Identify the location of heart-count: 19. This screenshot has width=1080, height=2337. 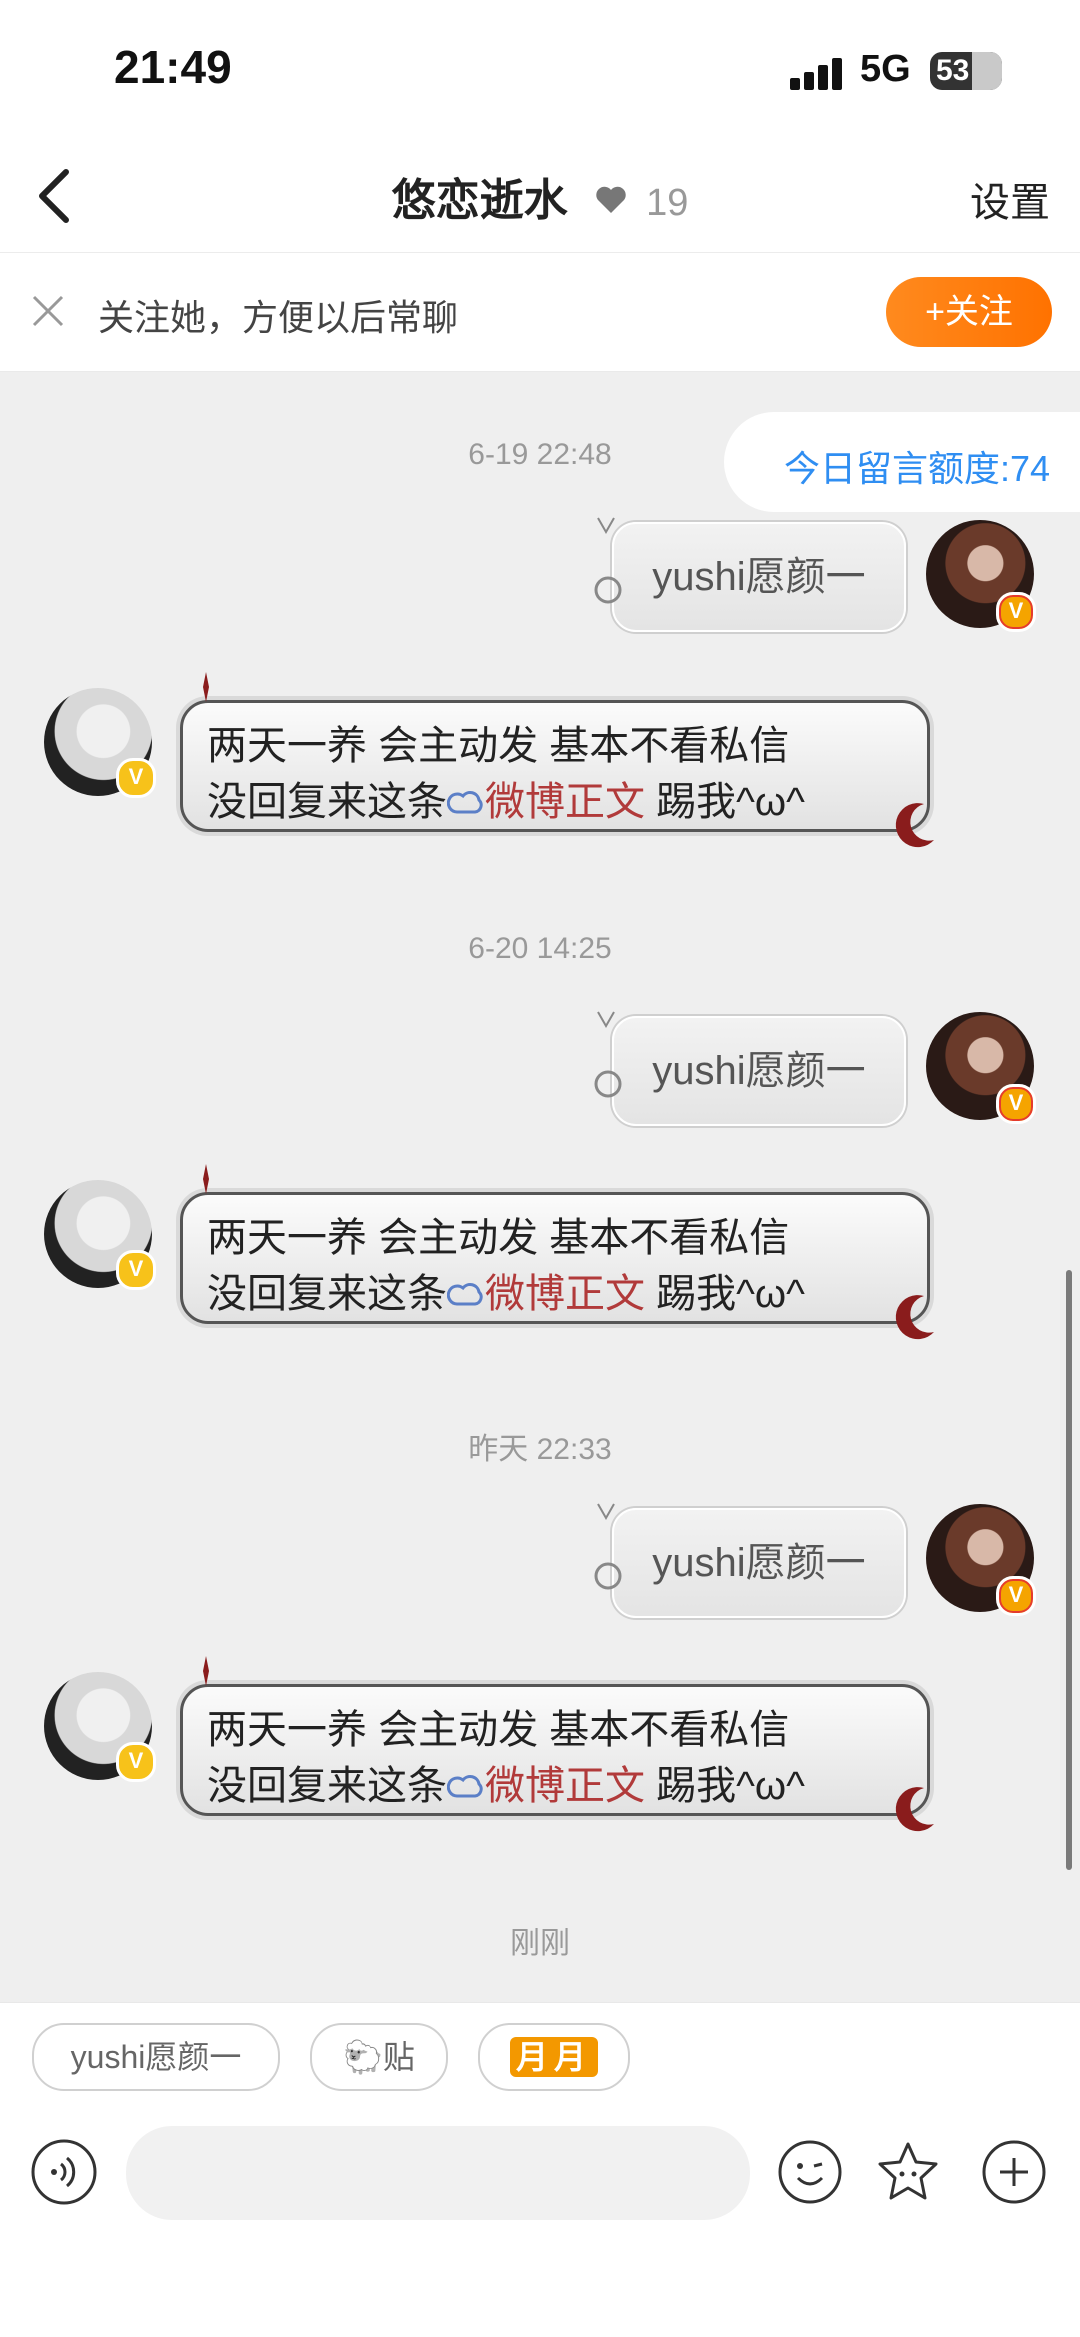
(667, 203).